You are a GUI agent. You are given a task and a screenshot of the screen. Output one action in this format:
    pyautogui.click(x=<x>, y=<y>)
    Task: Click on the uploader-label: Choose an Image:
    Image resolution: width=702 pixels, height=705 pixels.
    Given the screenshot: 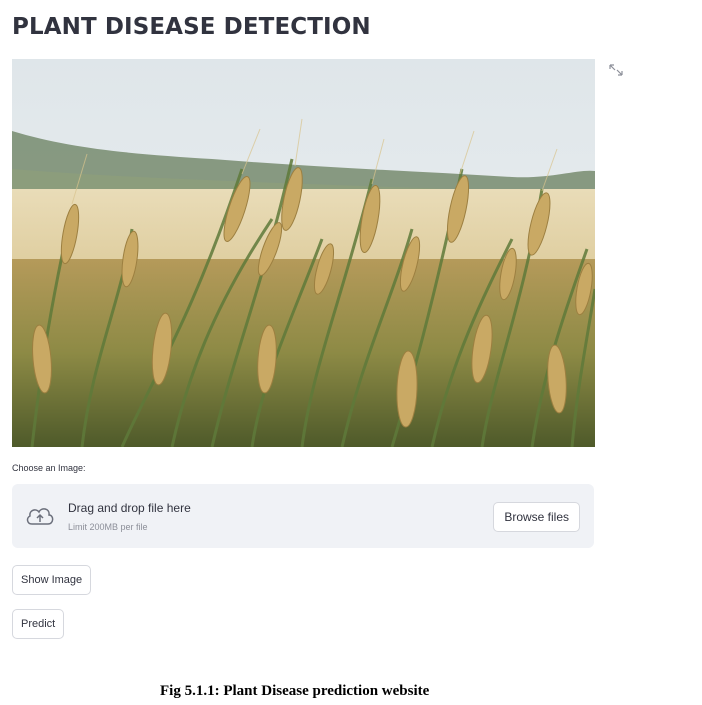 What is the action you would take?
    pyautogui.click(x=49, y=468)
    